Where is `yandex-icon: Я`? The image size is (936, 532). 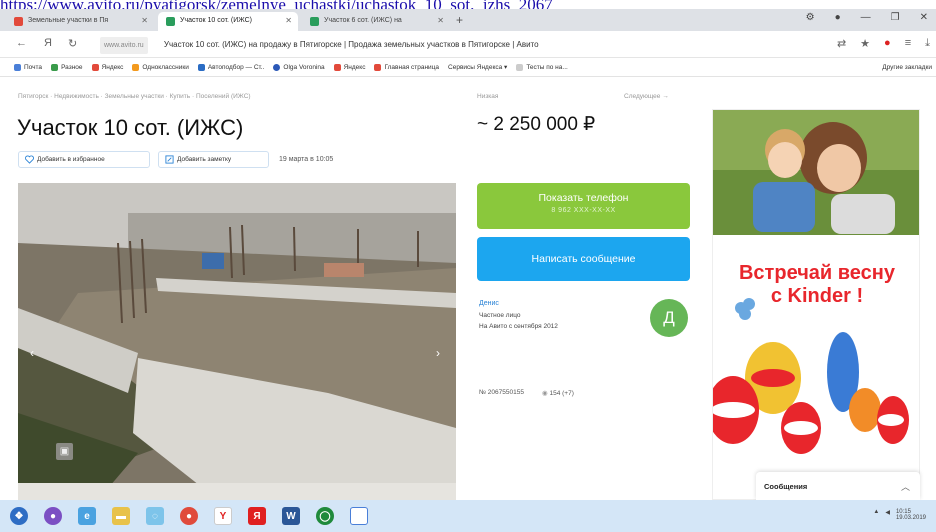 yandex-icon: Я is located at coordinates (257, 516).